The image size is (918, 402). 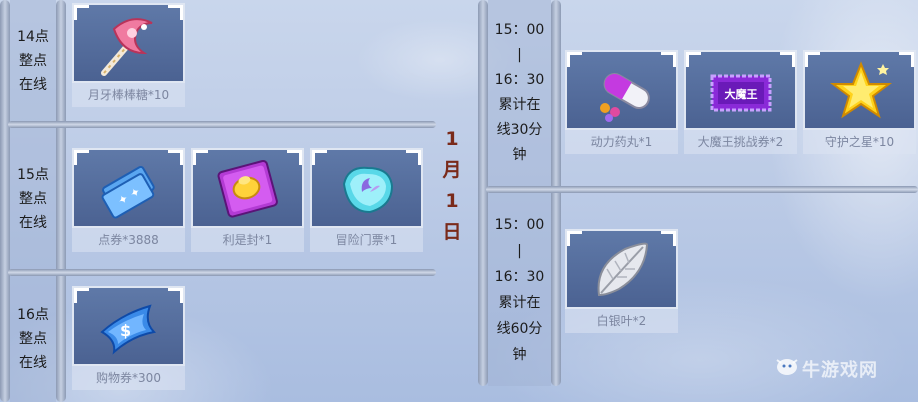 What do you see at coordinates (859, 142) in the screenshot?
I see `item-label: 守护之星*10` at bounding box center [859, 142].